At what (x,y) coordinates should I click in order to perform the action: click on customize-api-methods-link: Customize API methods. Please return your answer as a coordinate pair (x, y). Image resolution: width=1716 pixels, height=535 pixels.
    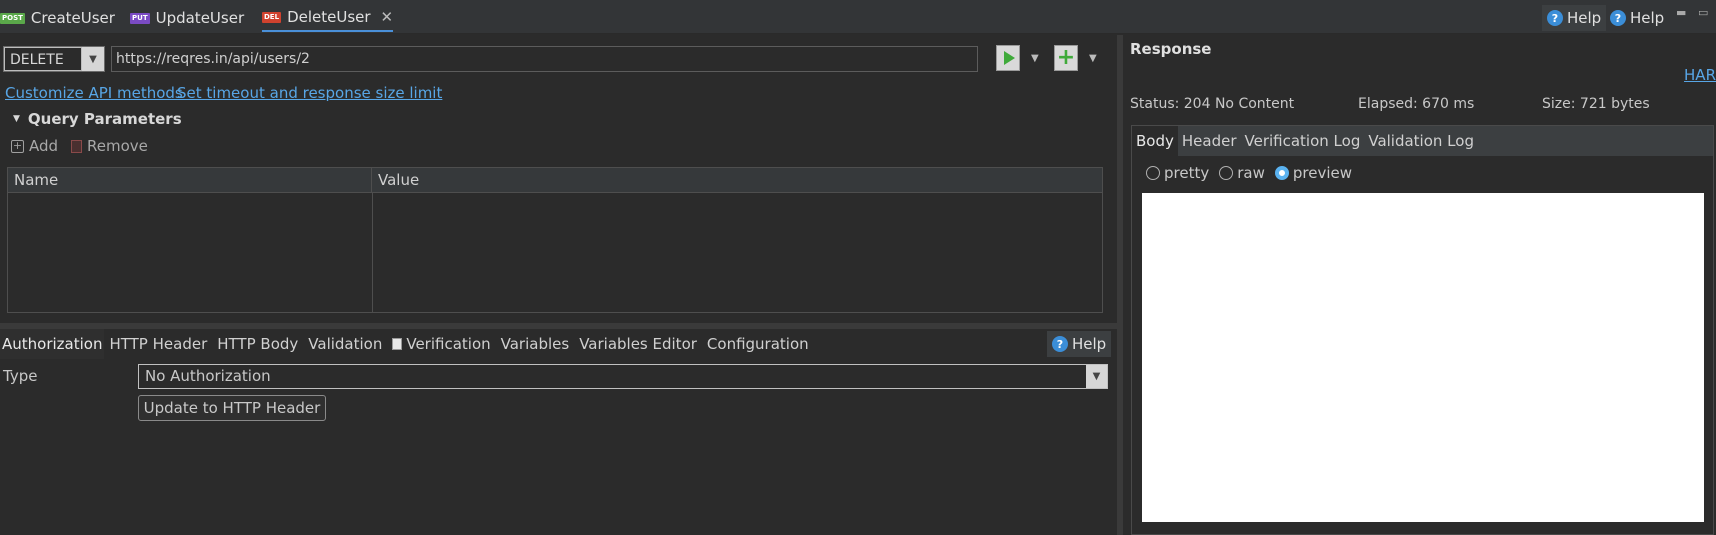
    Looking at the image, I should click on (94, 93).